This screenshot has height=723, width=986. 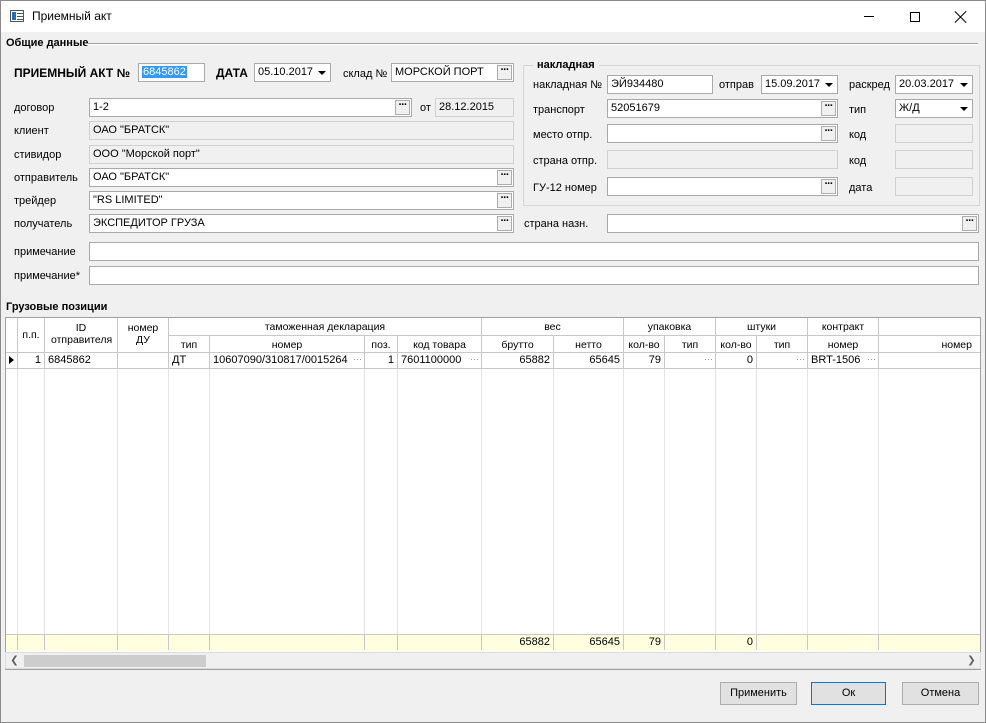 What do you see at coordinates (504, 200) in the screenshot?
I see `trader-ellipsis-button: ···` at bounding box center [504, 200].